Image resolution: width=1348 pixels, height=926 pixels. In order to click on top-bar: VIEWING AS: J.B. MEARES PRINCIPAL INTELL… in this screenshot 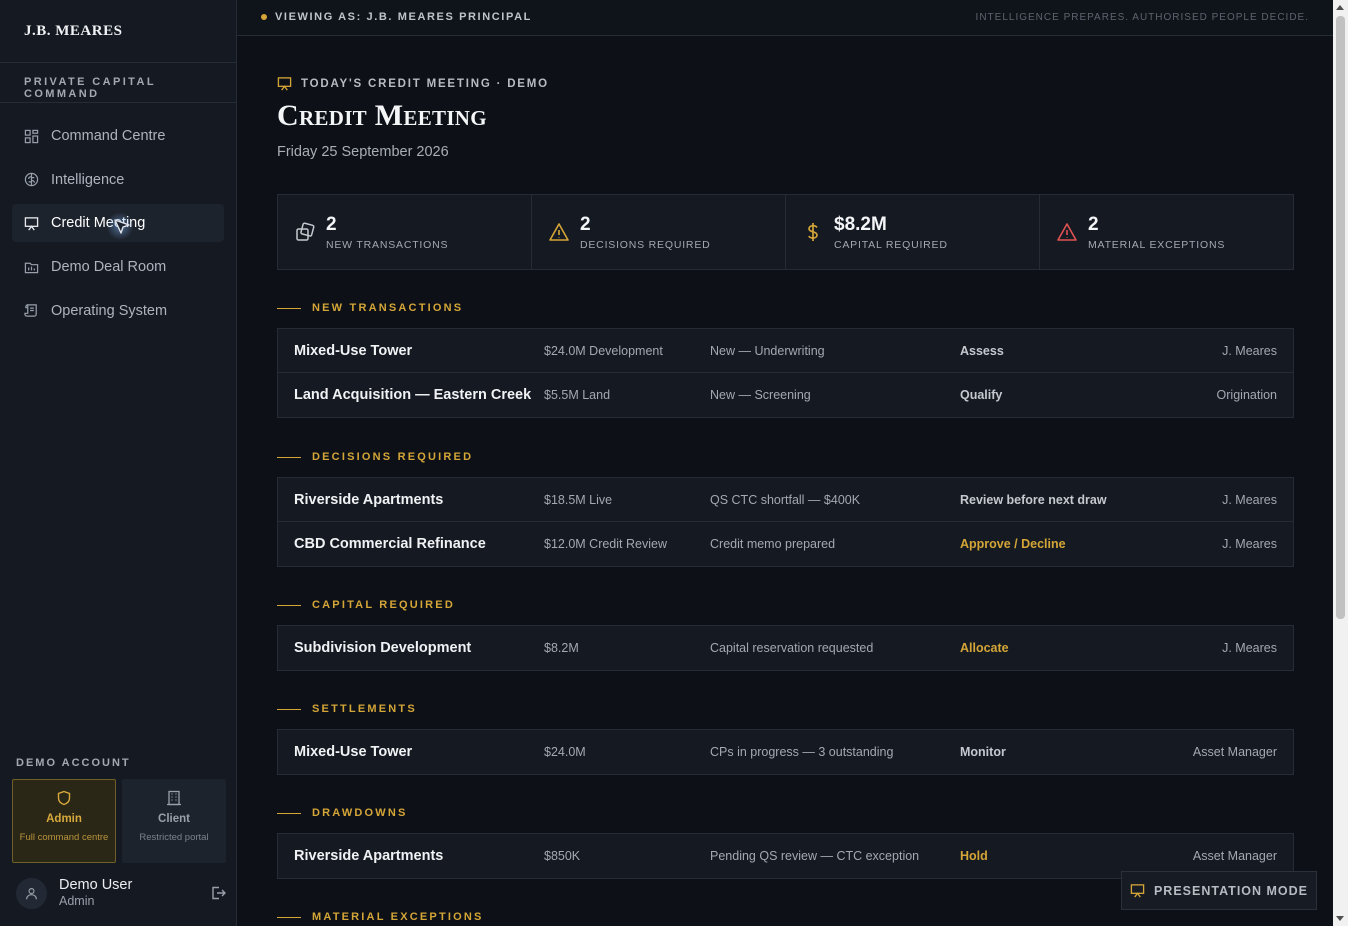, I will do `click(785, 18)`.